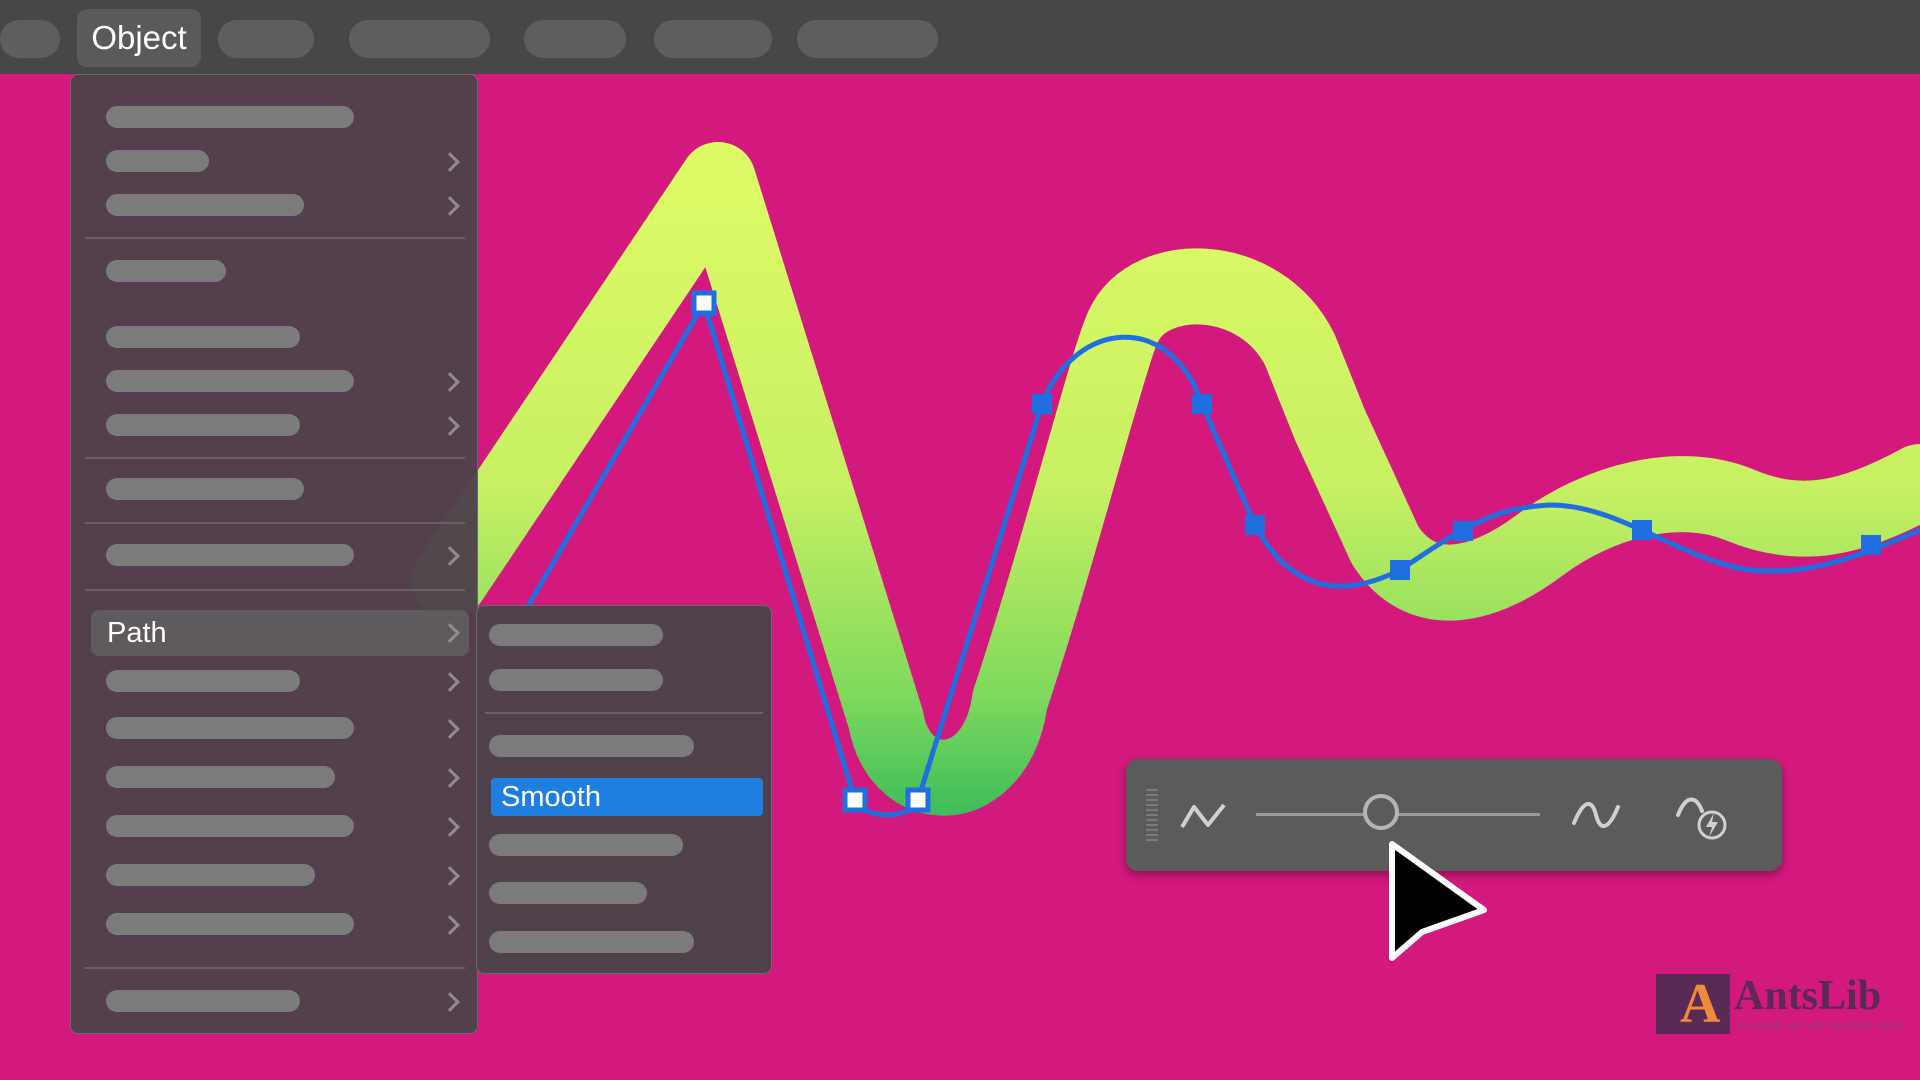 This screenshot has height=1080, width=1920. I want to click on smooth-wave-icon, so click(1596, 815).